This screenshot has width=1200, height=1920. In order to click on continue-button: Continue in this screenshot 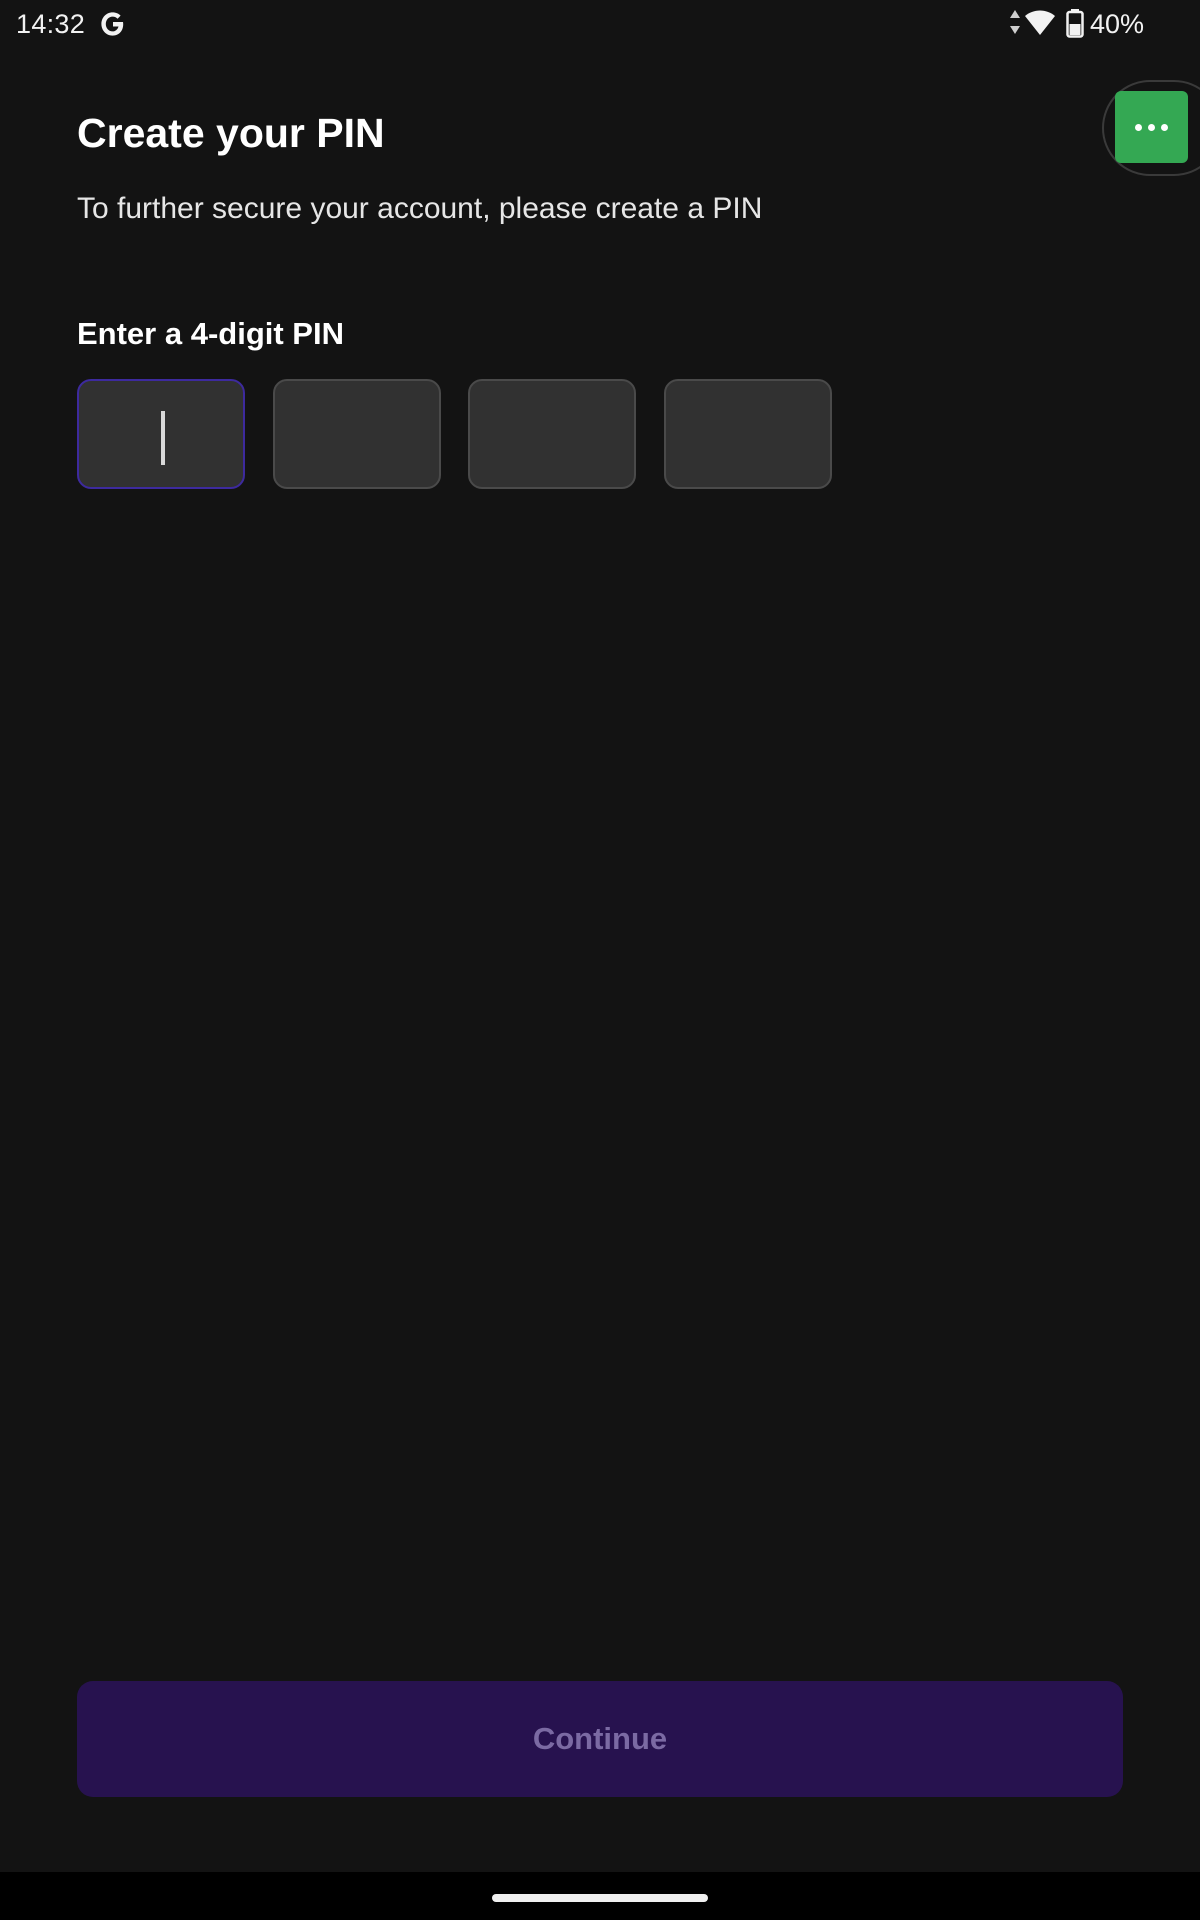, I will do `click(600, 1739)`.